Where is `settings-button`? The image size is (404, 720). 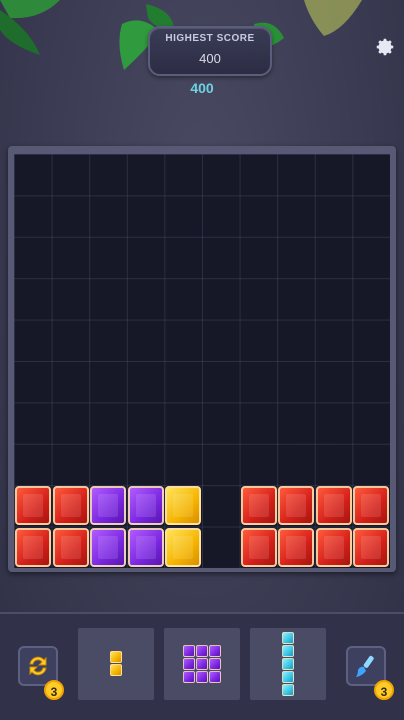
settings-button is located at coordinates (385, 47).